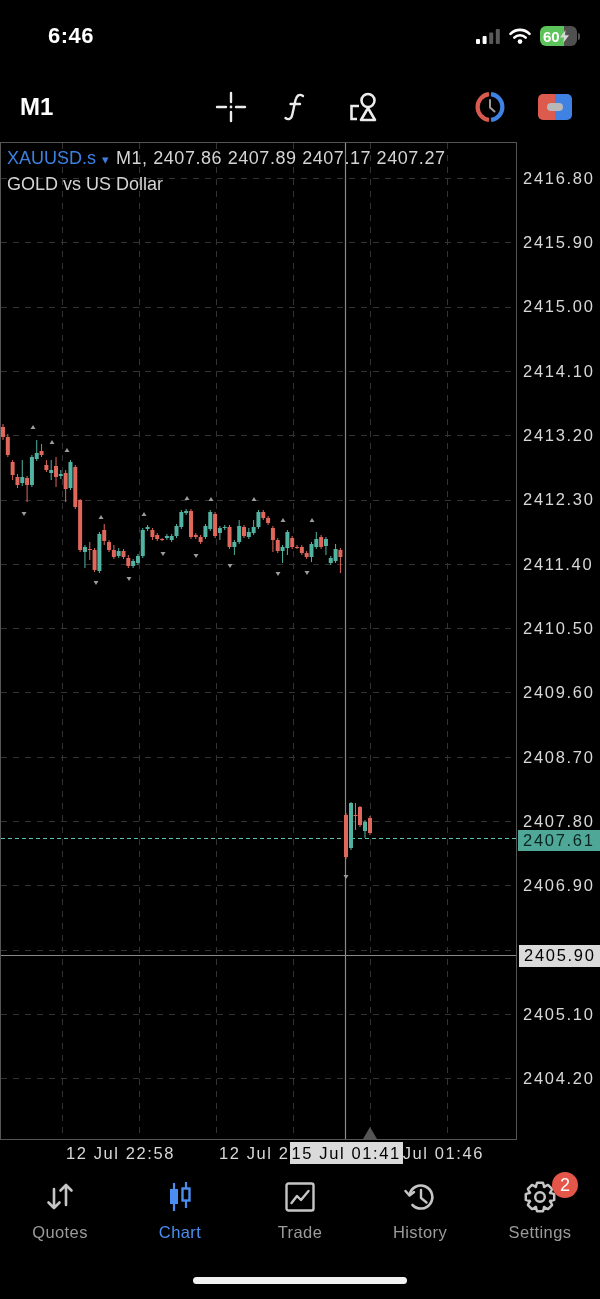  I want to click on price-axis-label: 2410.50, so click(559, 628).